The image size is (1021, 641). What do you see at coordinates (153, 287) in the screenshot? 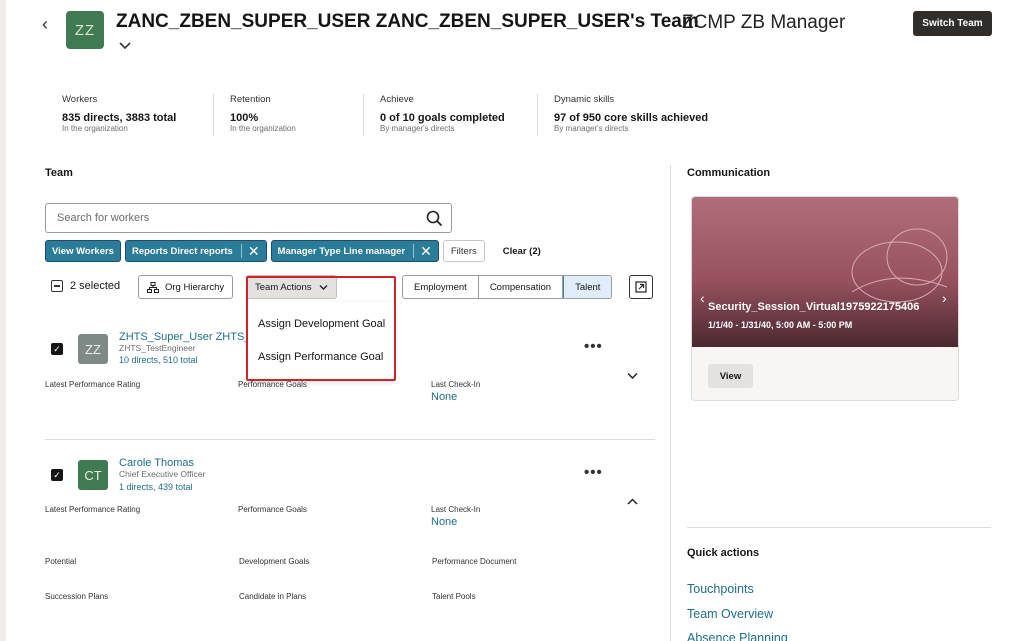
I see `org-hierarchy-icon` at bounding box center [153, 287].